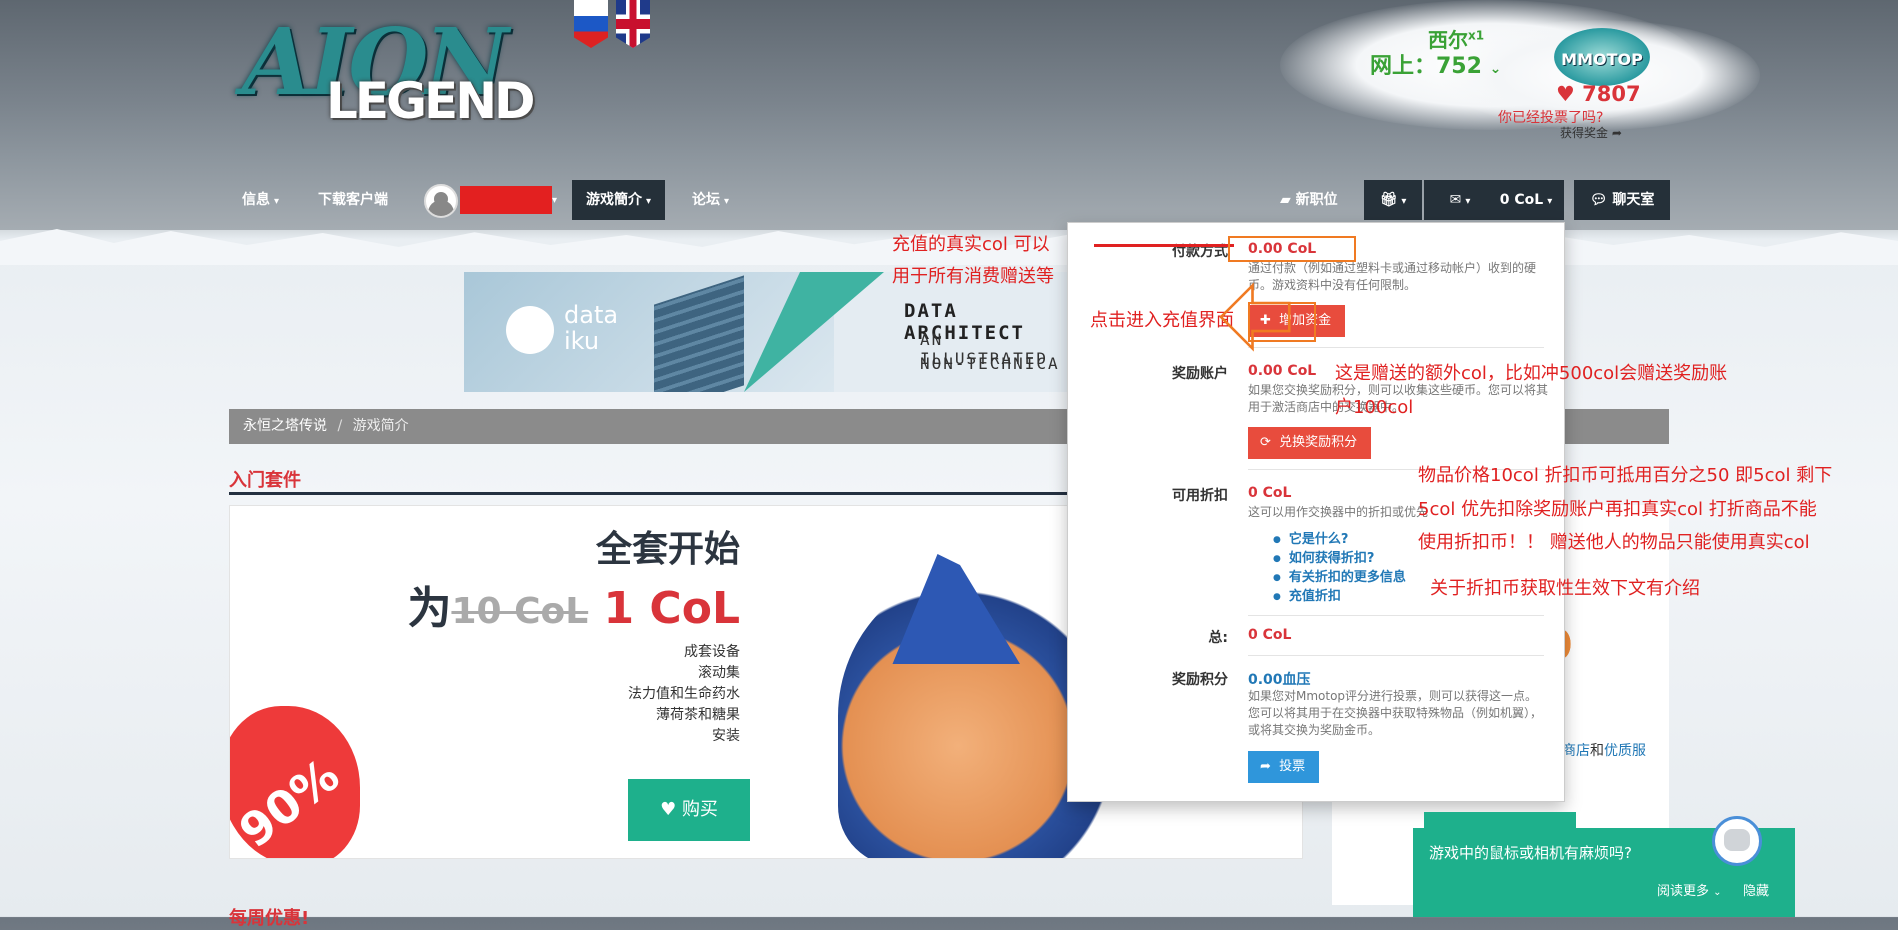  What do you see at coordinates (1388, 200) in the screenshot?
I see `gift-icon: 🎁︎` at bounding box center [1388, 200].